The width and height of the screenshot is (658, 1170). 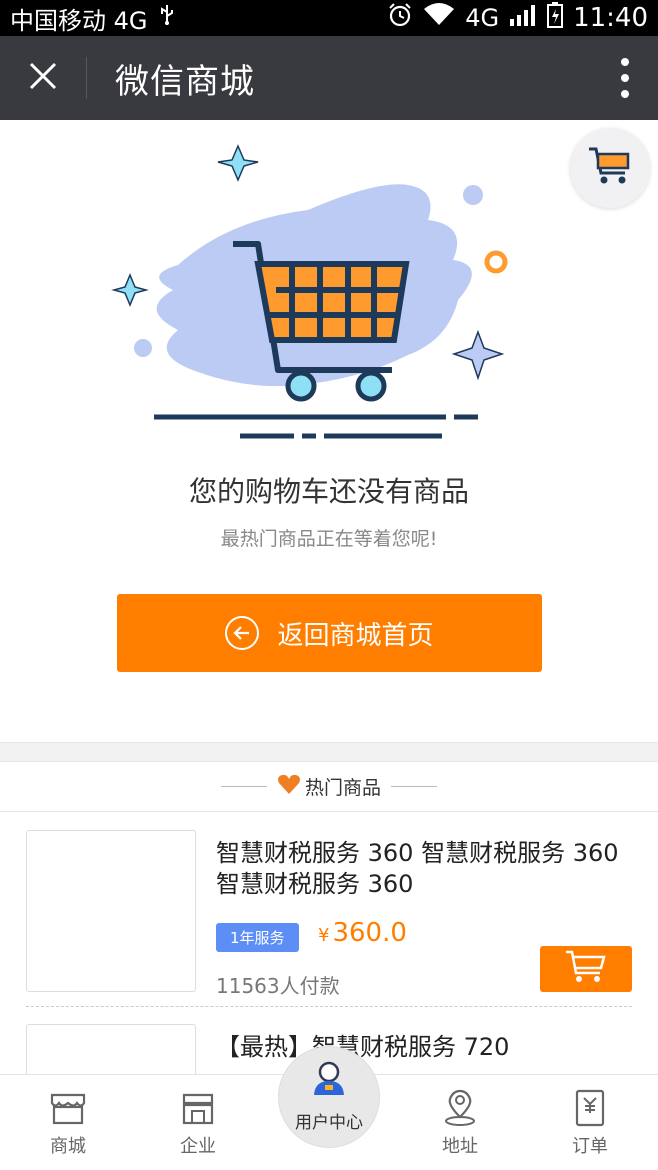 What do you see at coordinates (329, 1006) in the screenshot?
I see `product-separator` at bounding box center [329, 1006].